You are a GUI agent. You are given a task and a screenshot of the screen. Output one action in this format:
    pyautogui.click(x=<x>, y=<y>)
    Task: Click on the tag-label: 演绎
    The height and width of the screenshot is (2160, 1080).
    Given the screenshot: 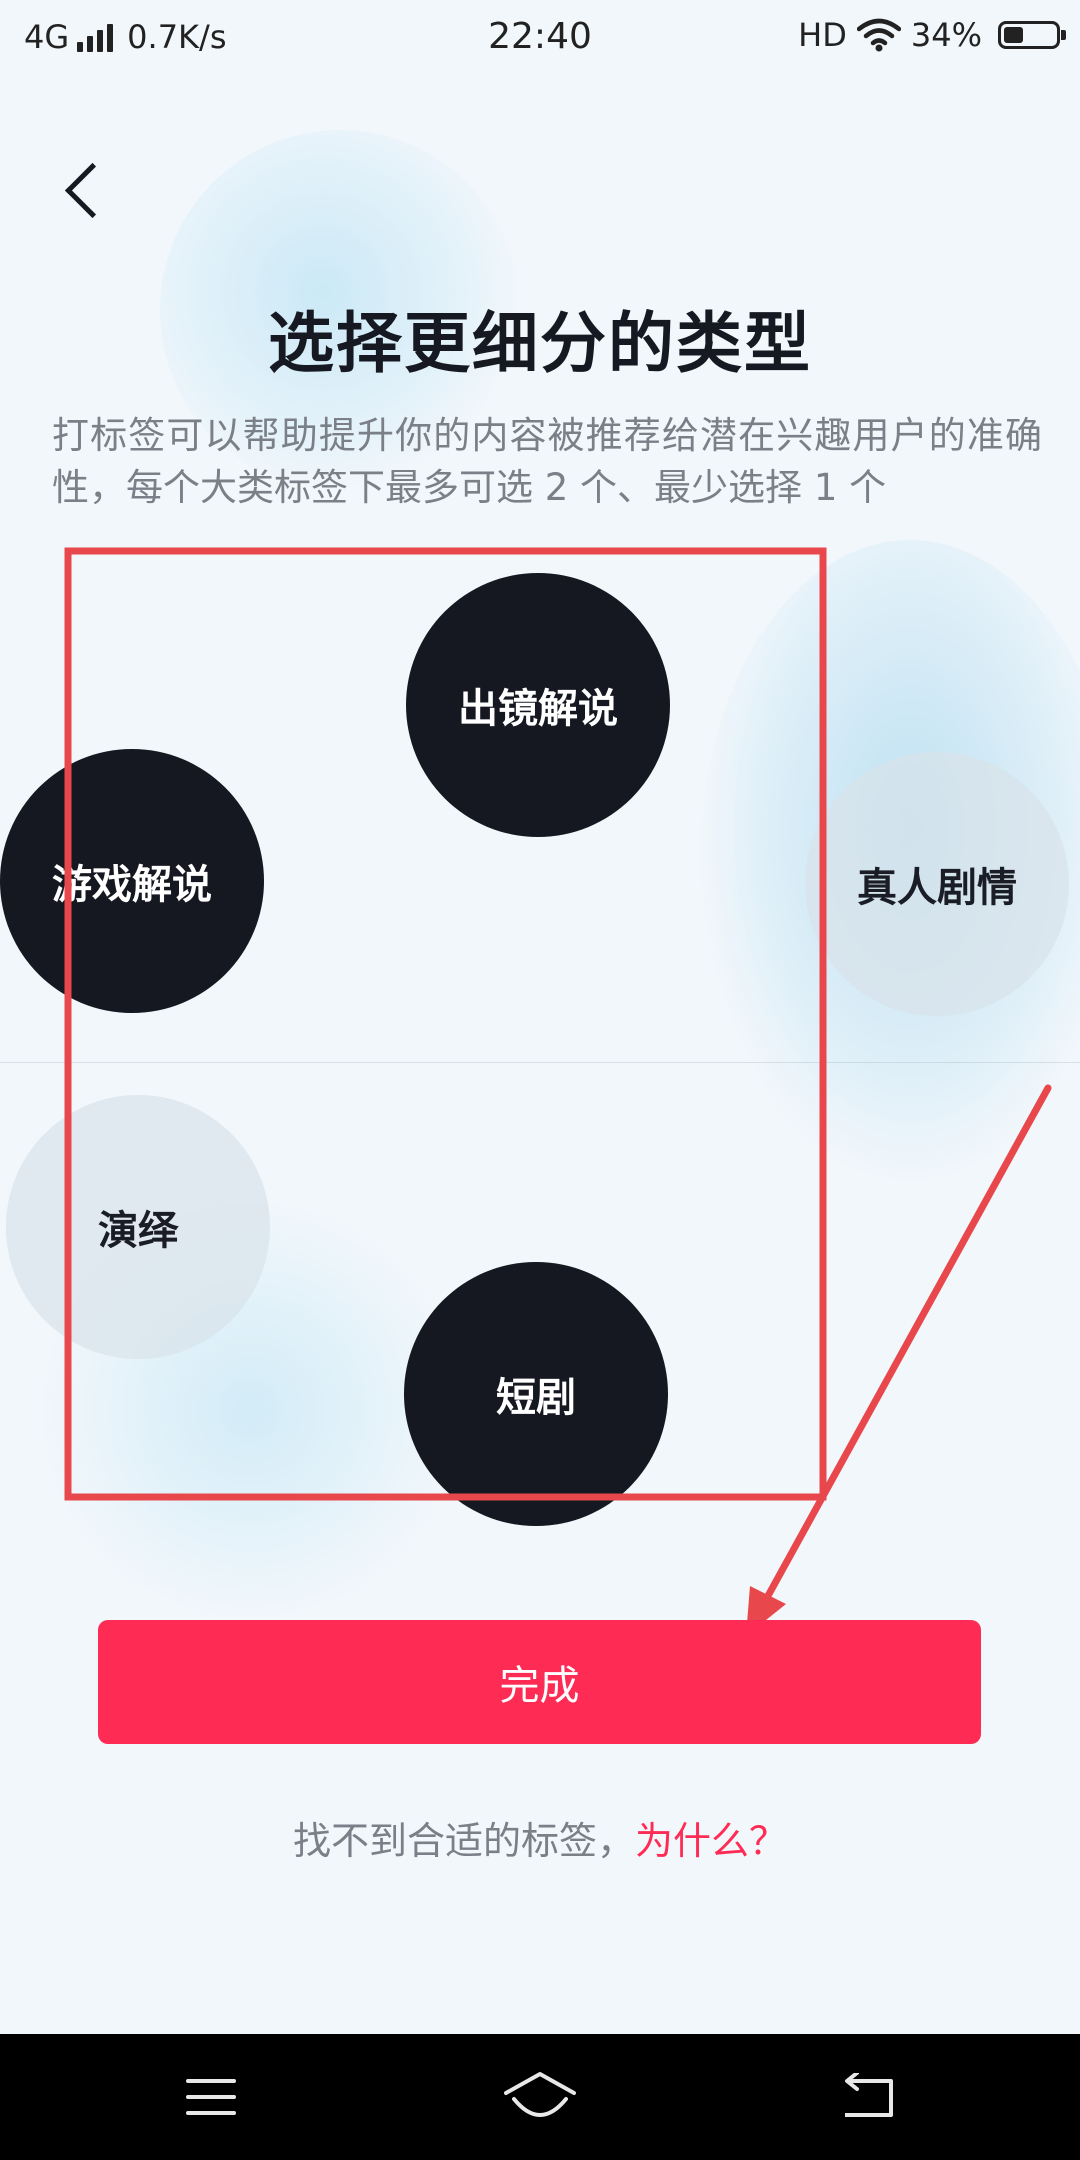 What is the action you would take?
    pyautogui.click(x=138, y=1231)
    